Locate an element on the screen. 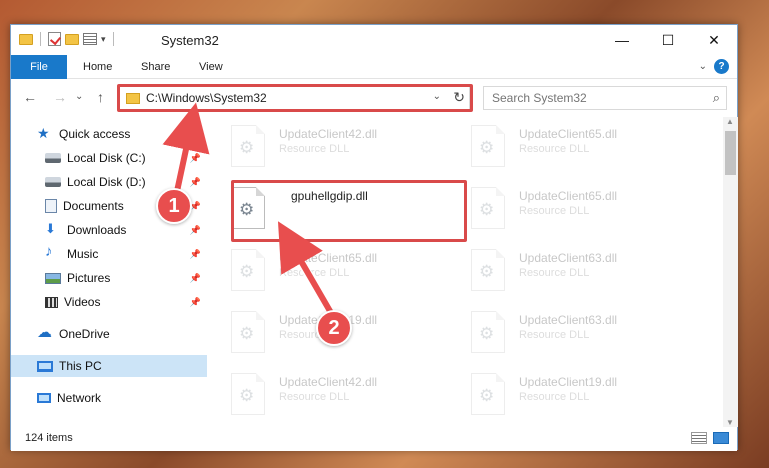  sidebar-item-quick-access: Quick access is located at coordinates (109, 134).